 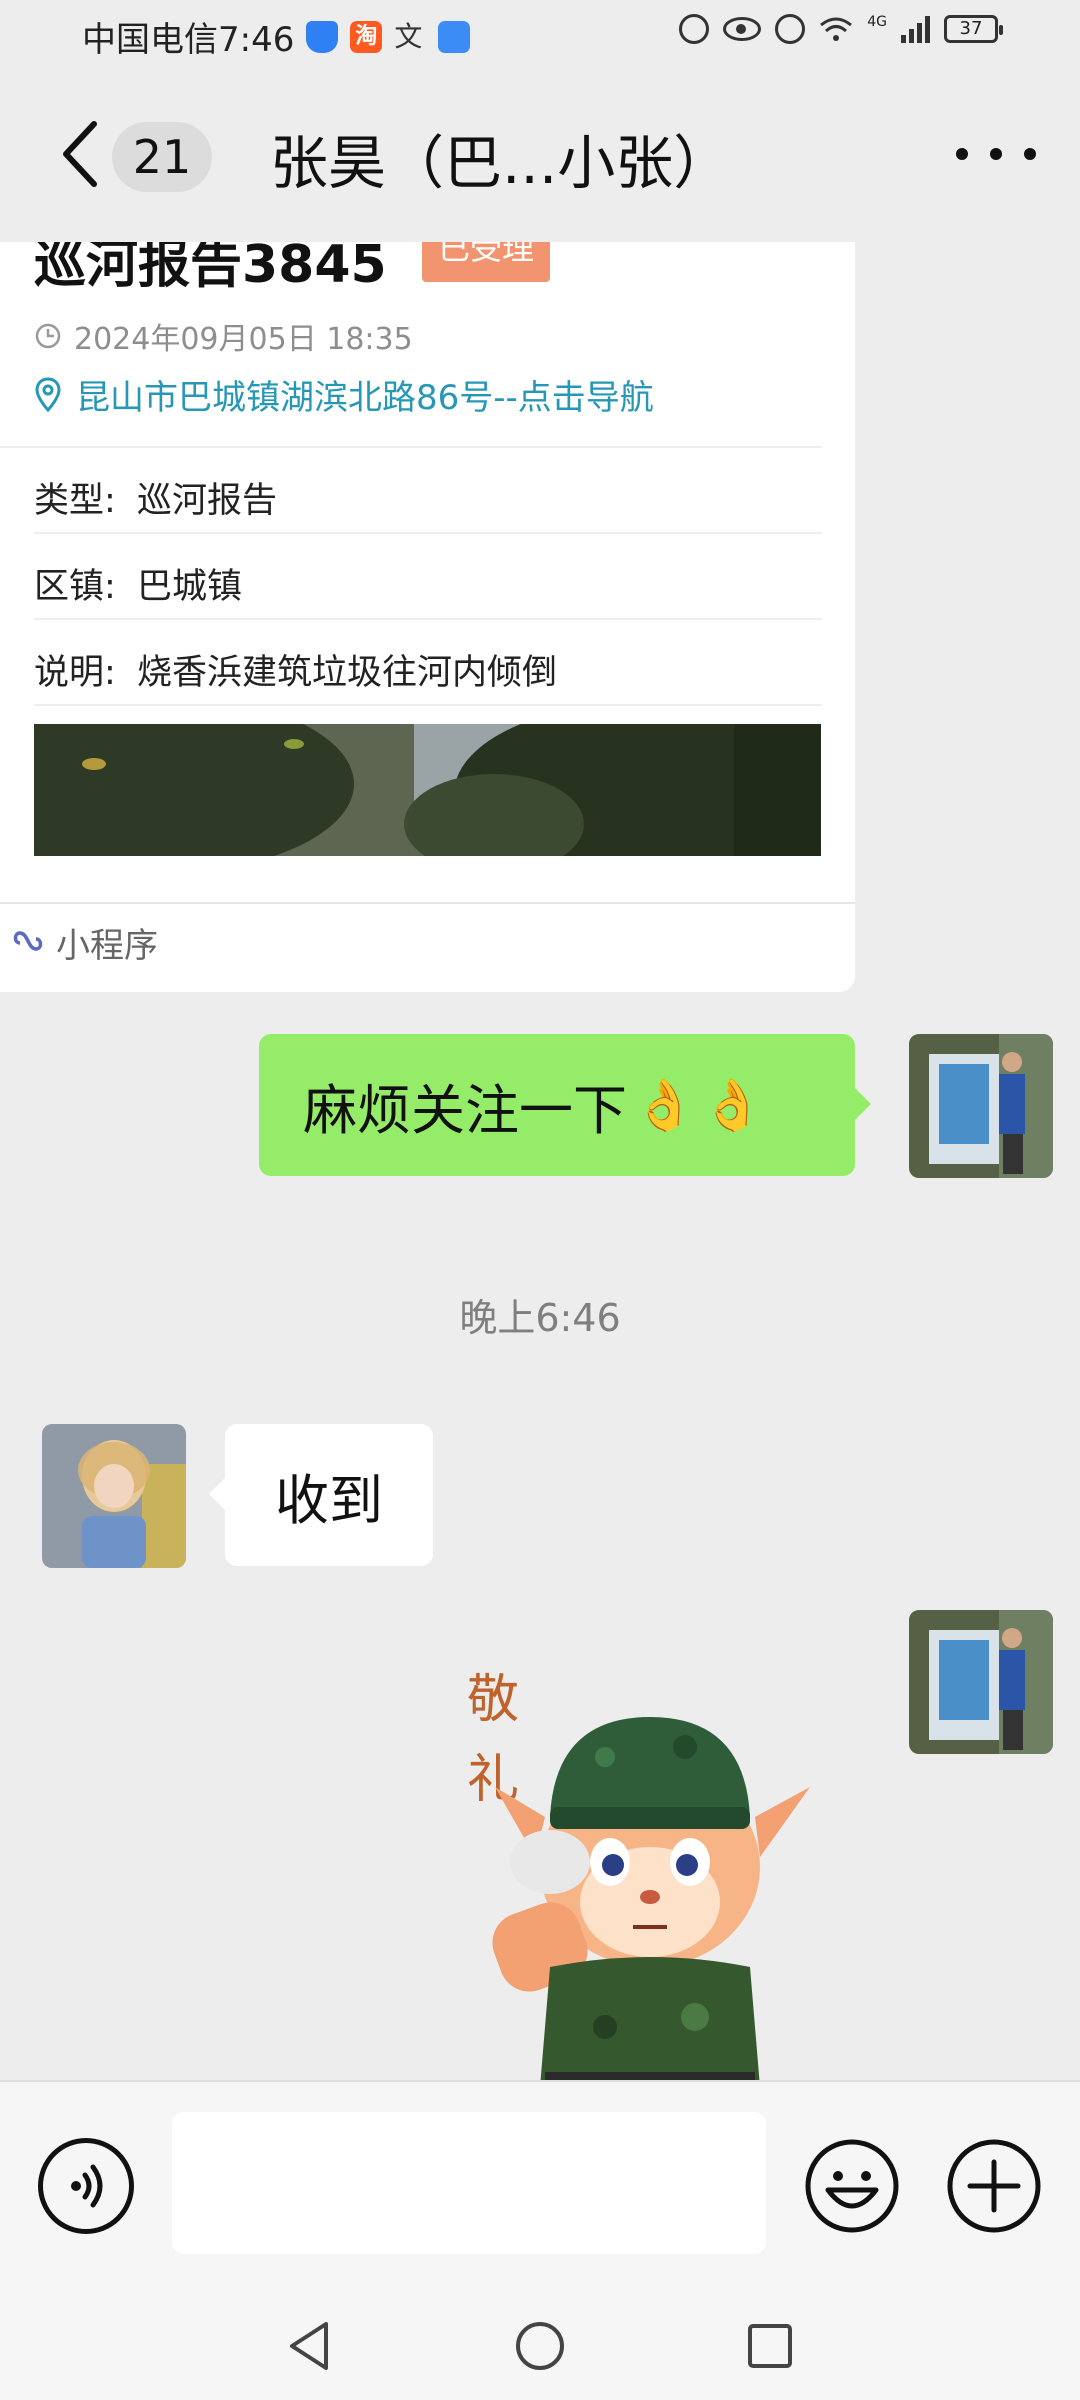 I want to click on salute-sticker-image: 敬 礼, so click(x=638, y=1875).